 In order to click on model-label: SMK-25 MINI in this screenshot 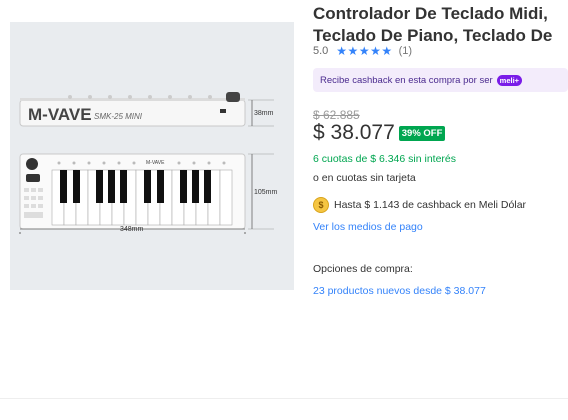, I will do `click(118, 116)`.